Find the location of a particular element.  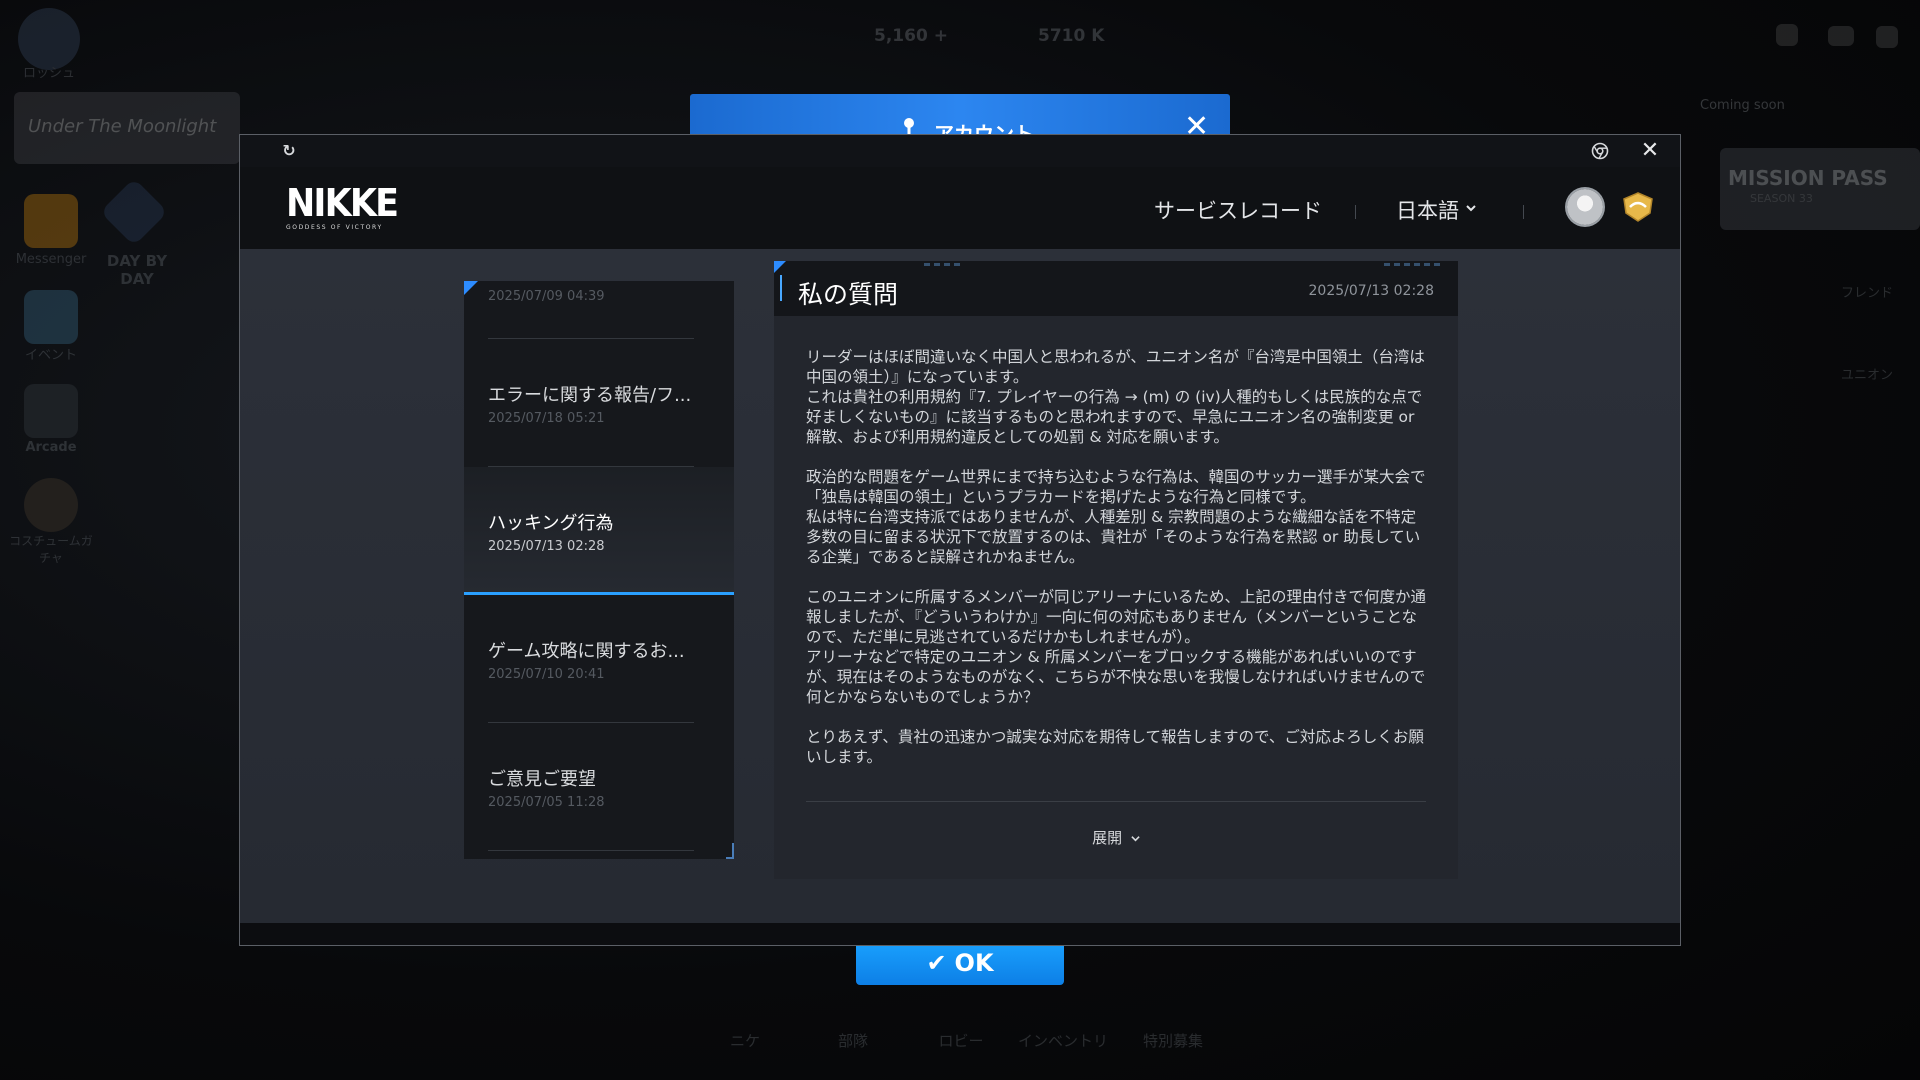

bg-left-label-2: DAY BY DAY is located at coordinates (137, 270).